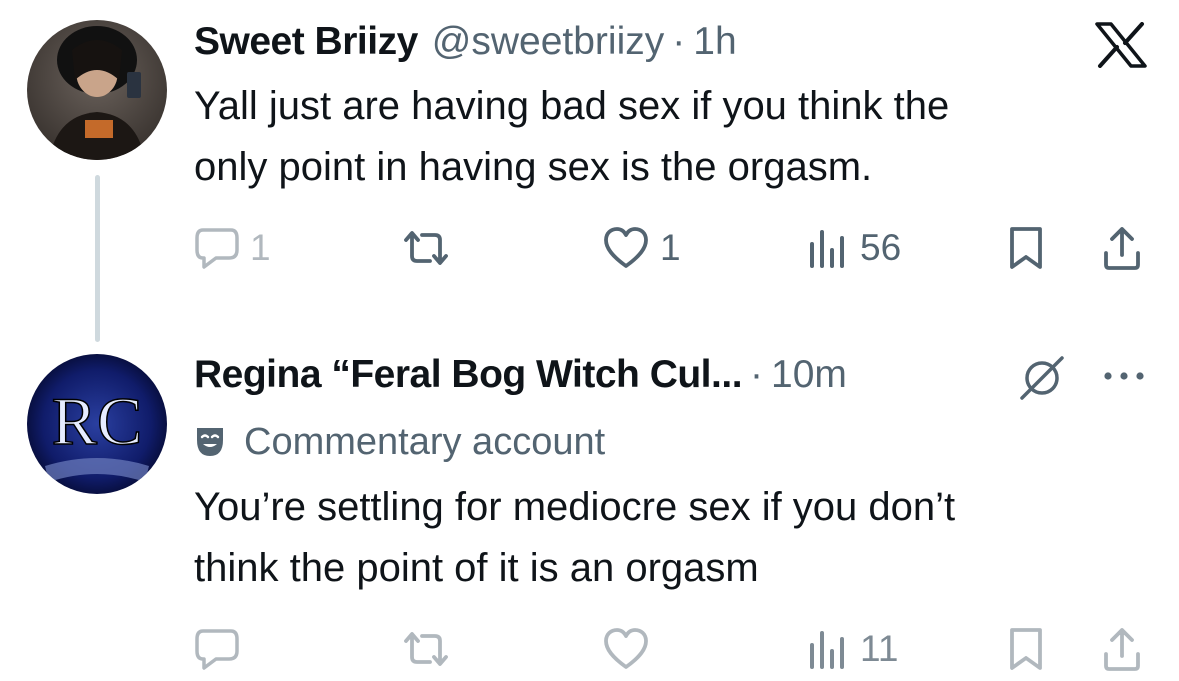 This screenshot has height=681, width=1179. I want to click on author-handle: @sweetbriizy, so click(548, 42).